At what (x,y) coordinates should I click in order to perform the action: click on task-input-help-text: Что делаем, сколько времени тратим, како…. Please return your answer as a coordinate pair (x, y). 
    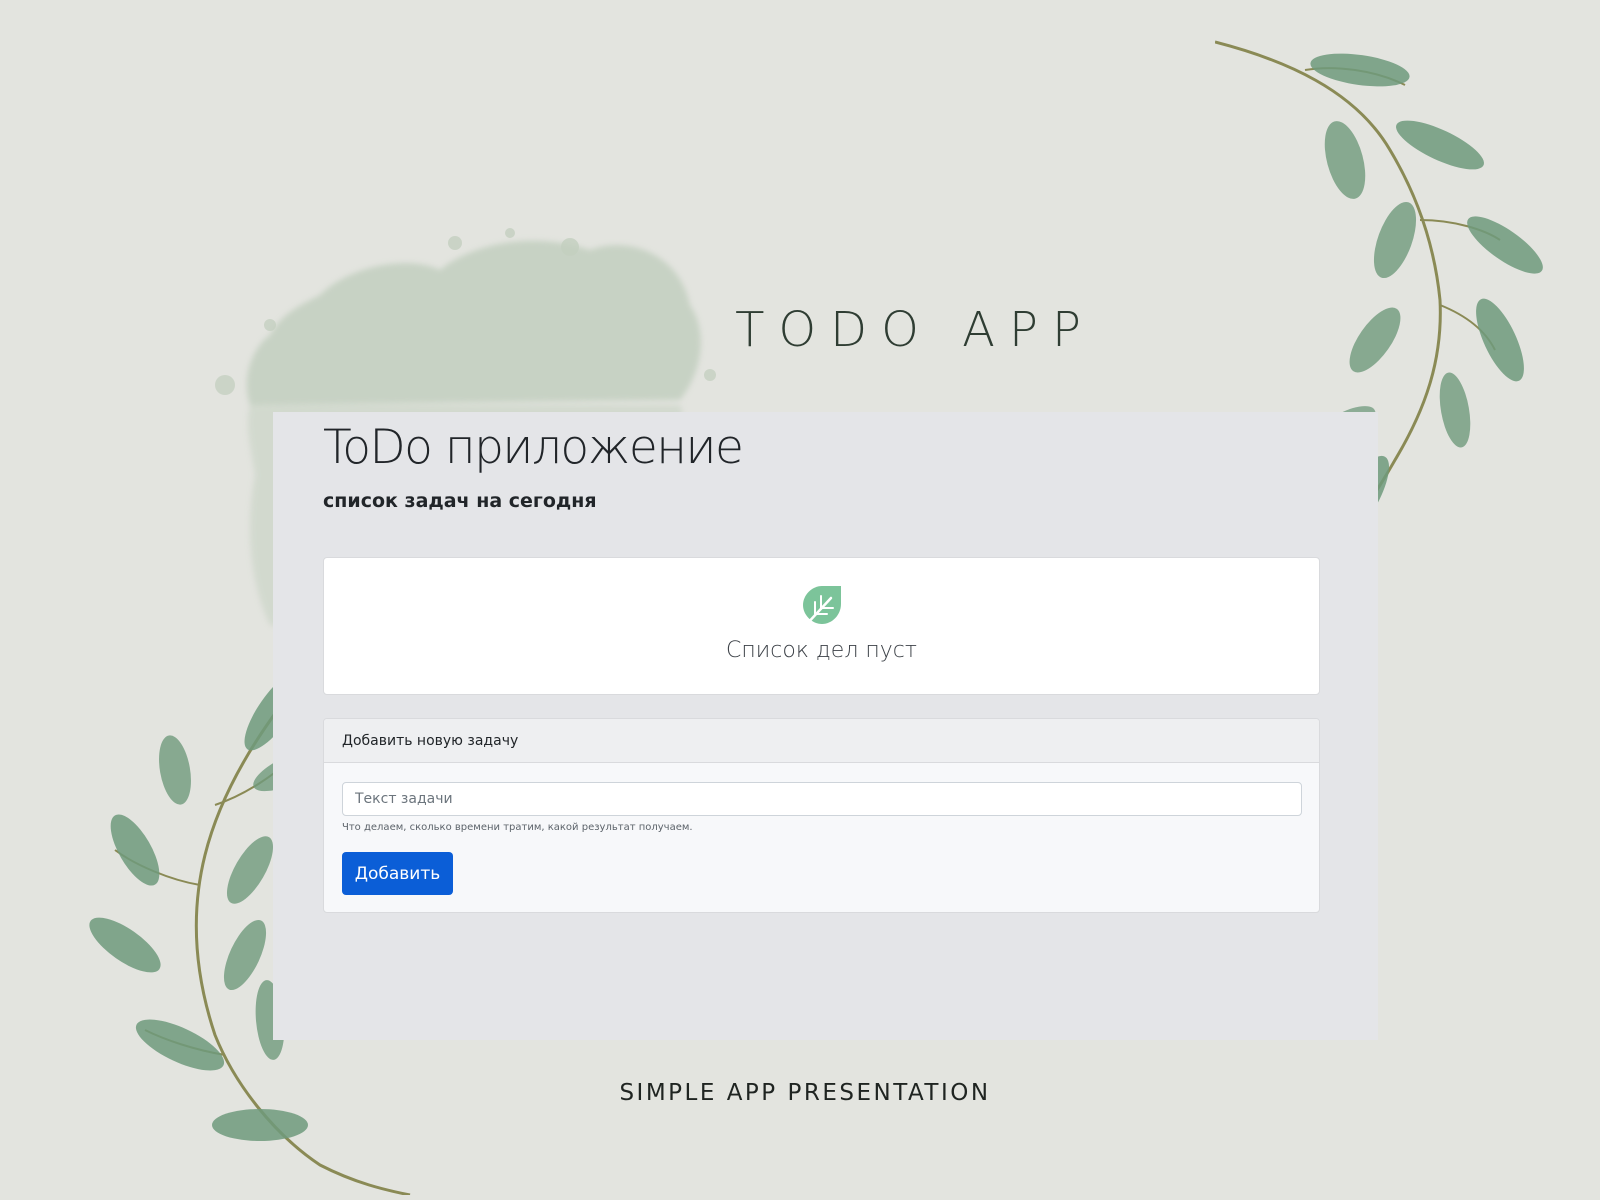
    Looking at the image, I should click on (517, 827).